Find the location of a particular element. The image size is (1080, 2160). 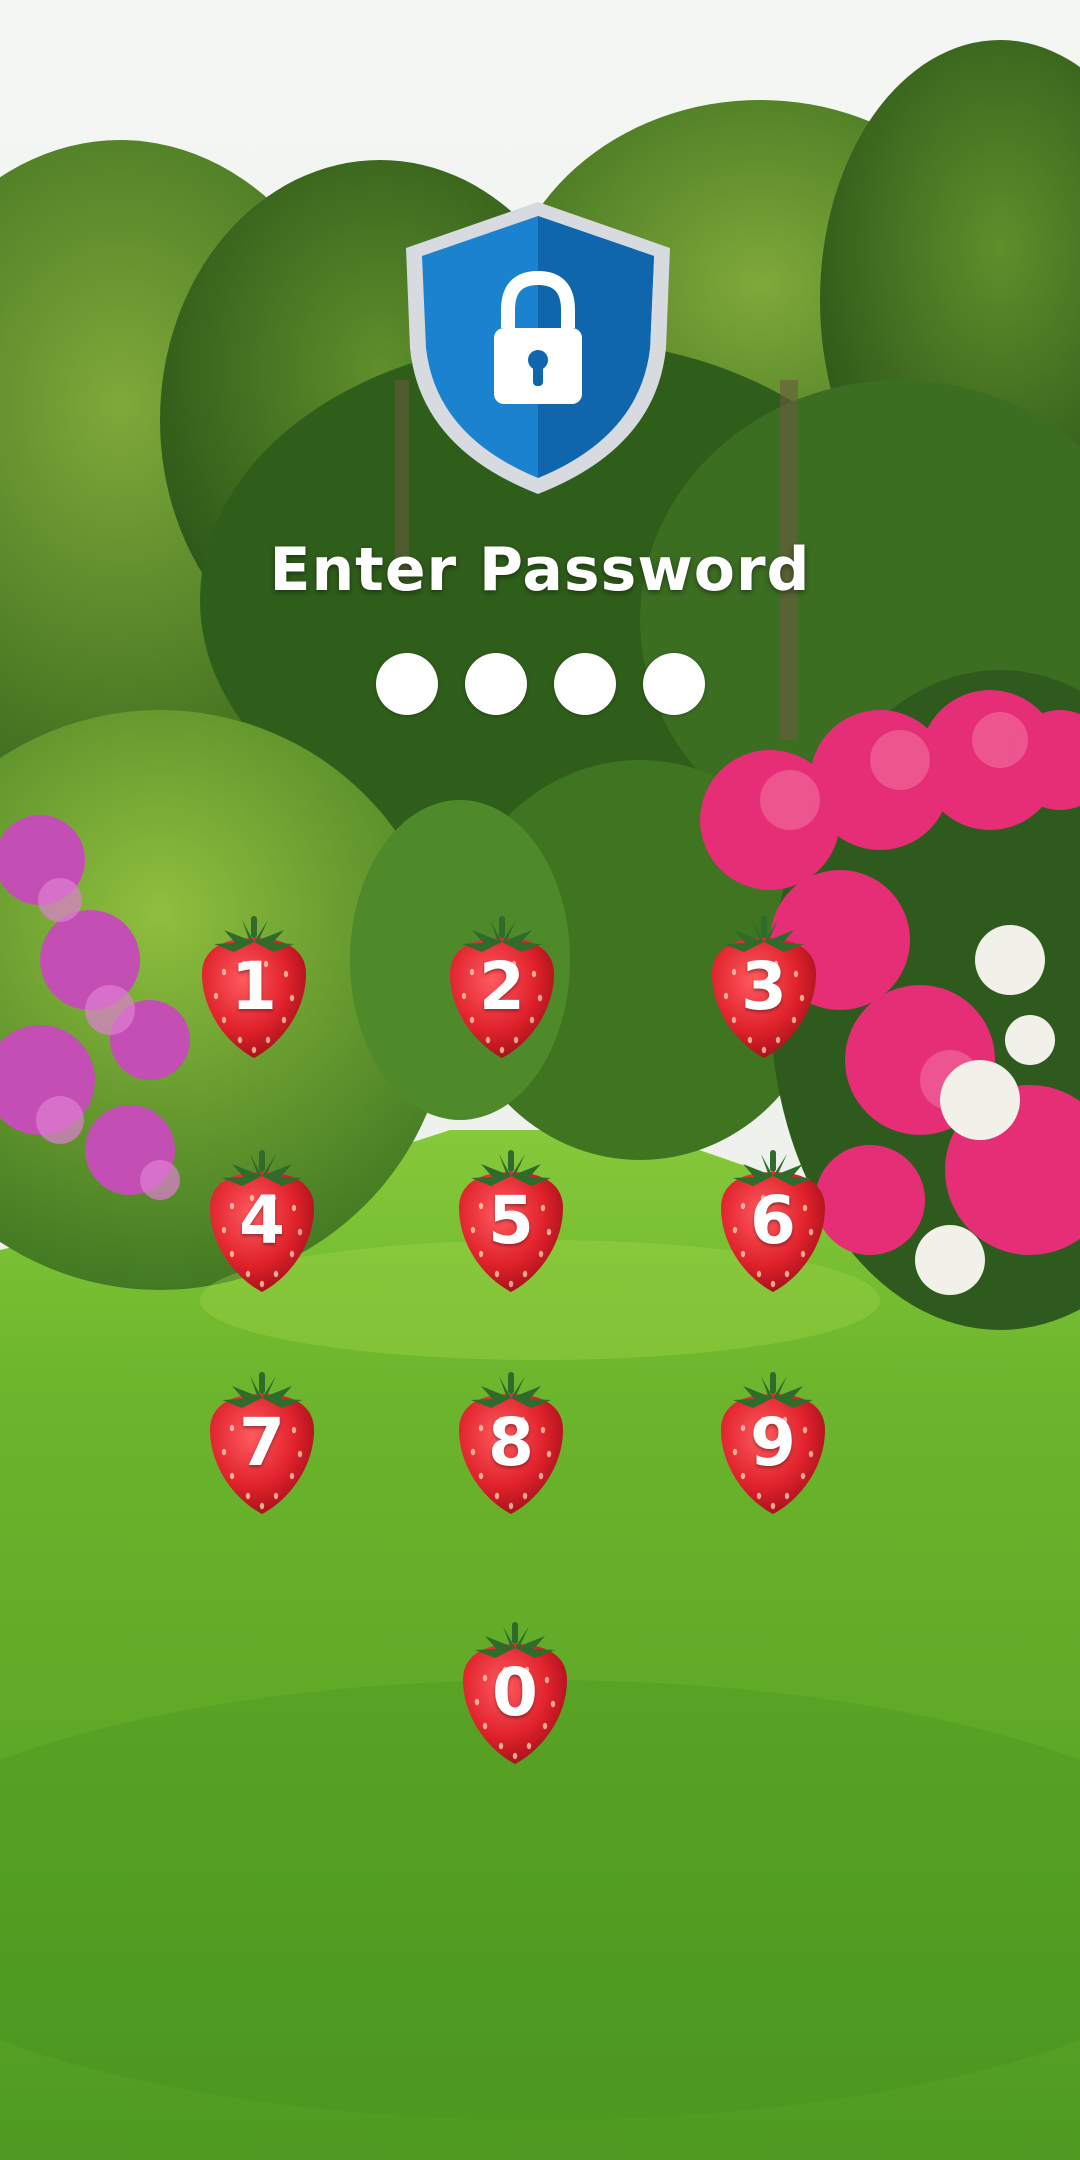

key-digit: 6 is located at coordinates (773, 1220).